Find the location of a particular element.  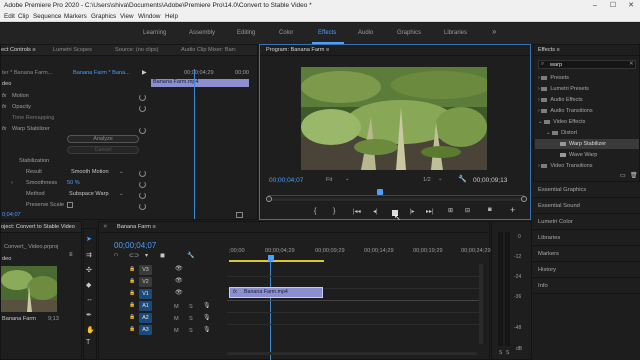

track-a1: A1 is located at coordinates (145, 306).